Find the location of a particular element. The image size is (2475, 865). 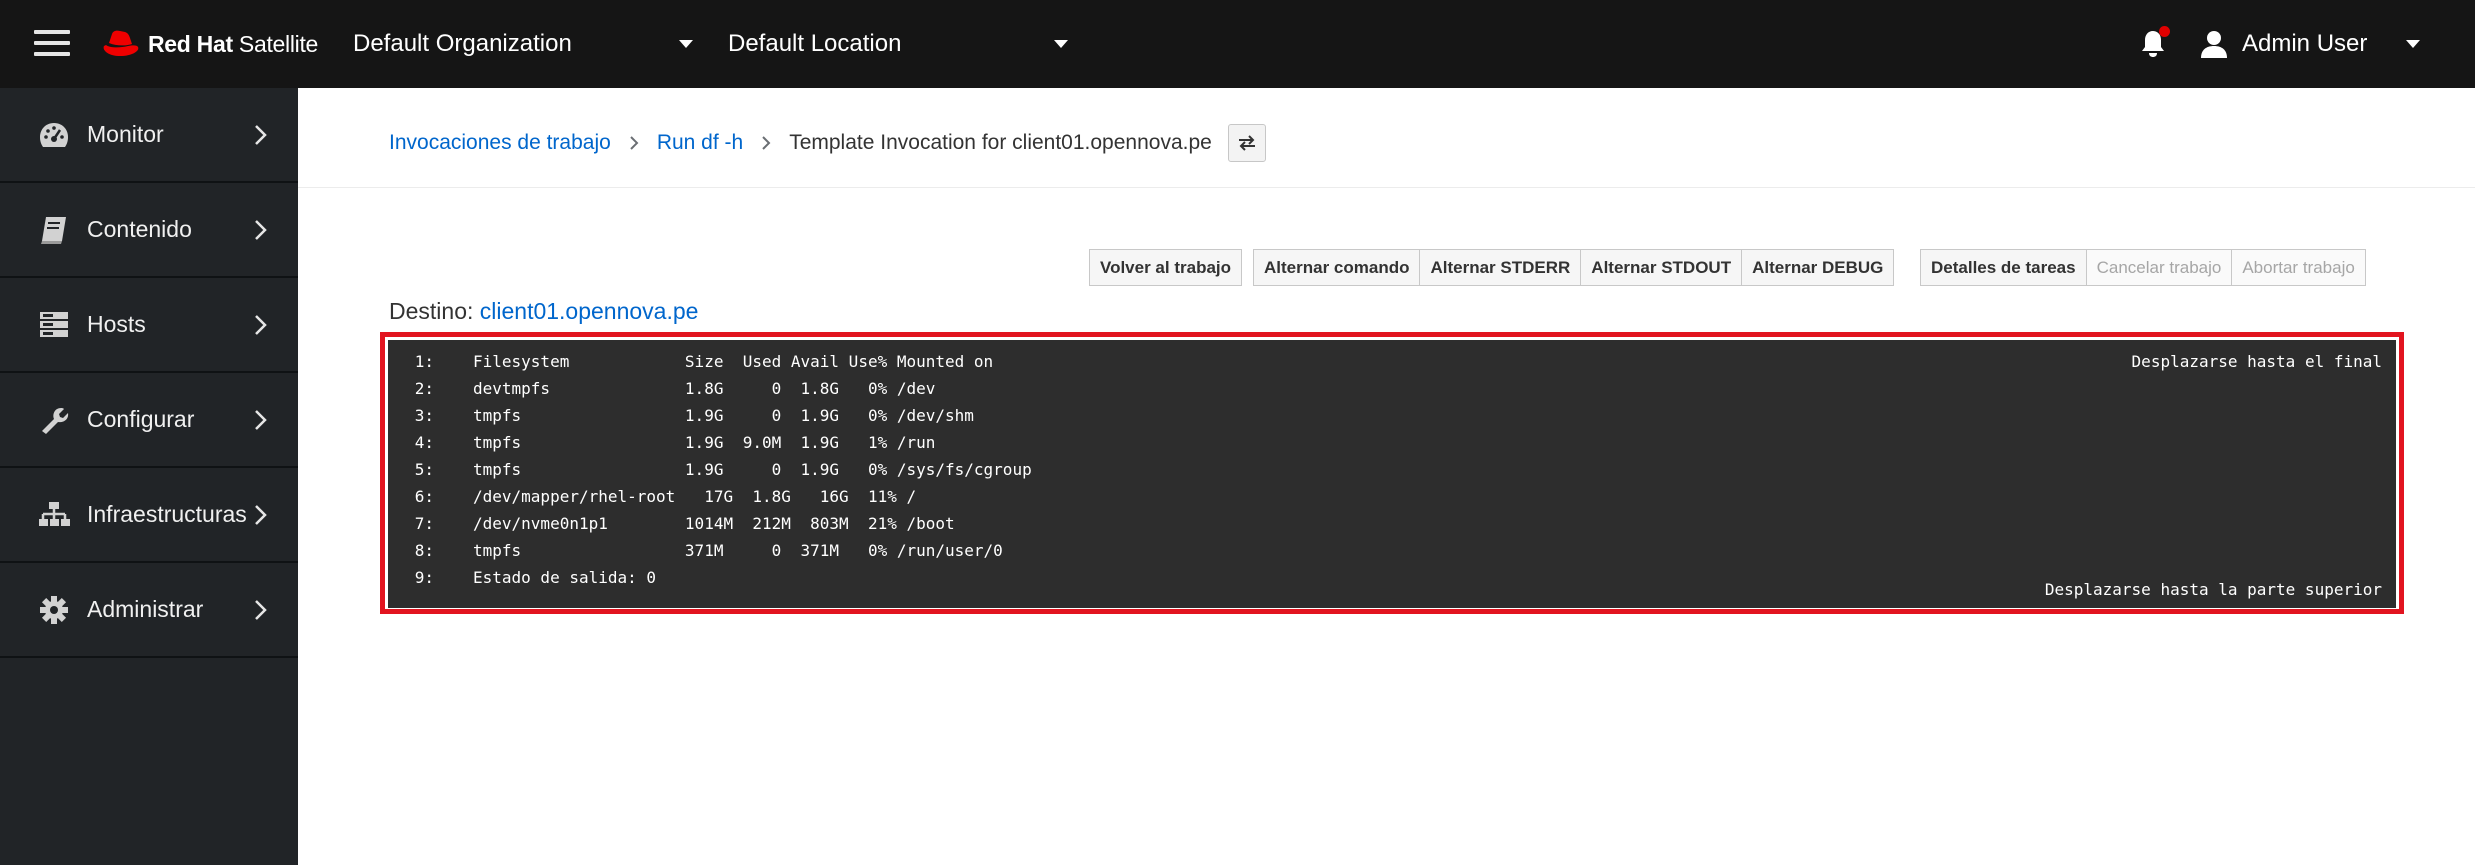

exchange-icon is located at coordinates (1246, 143).